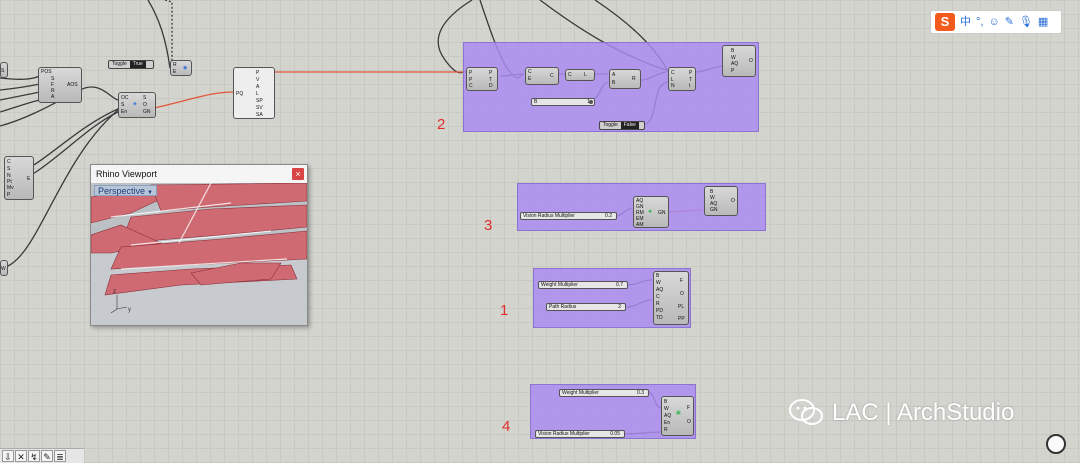  What do you see at coordinates (1056, 444) in the screenshot?
I see `navigation-orb-icon` at bounding box center [1056, 444].